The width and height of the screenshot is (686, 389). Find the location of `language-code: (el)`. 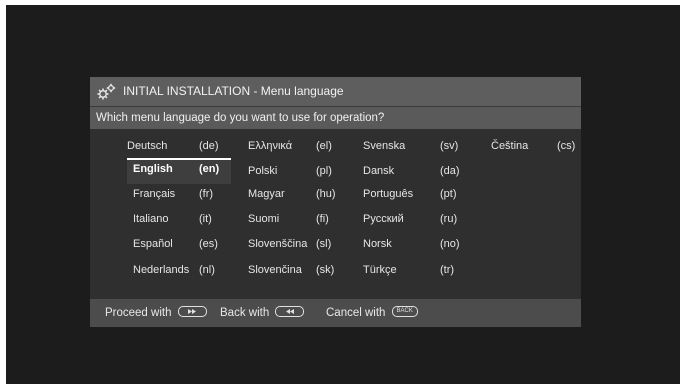

language-code: (el) is located at coordinates (324, 146).